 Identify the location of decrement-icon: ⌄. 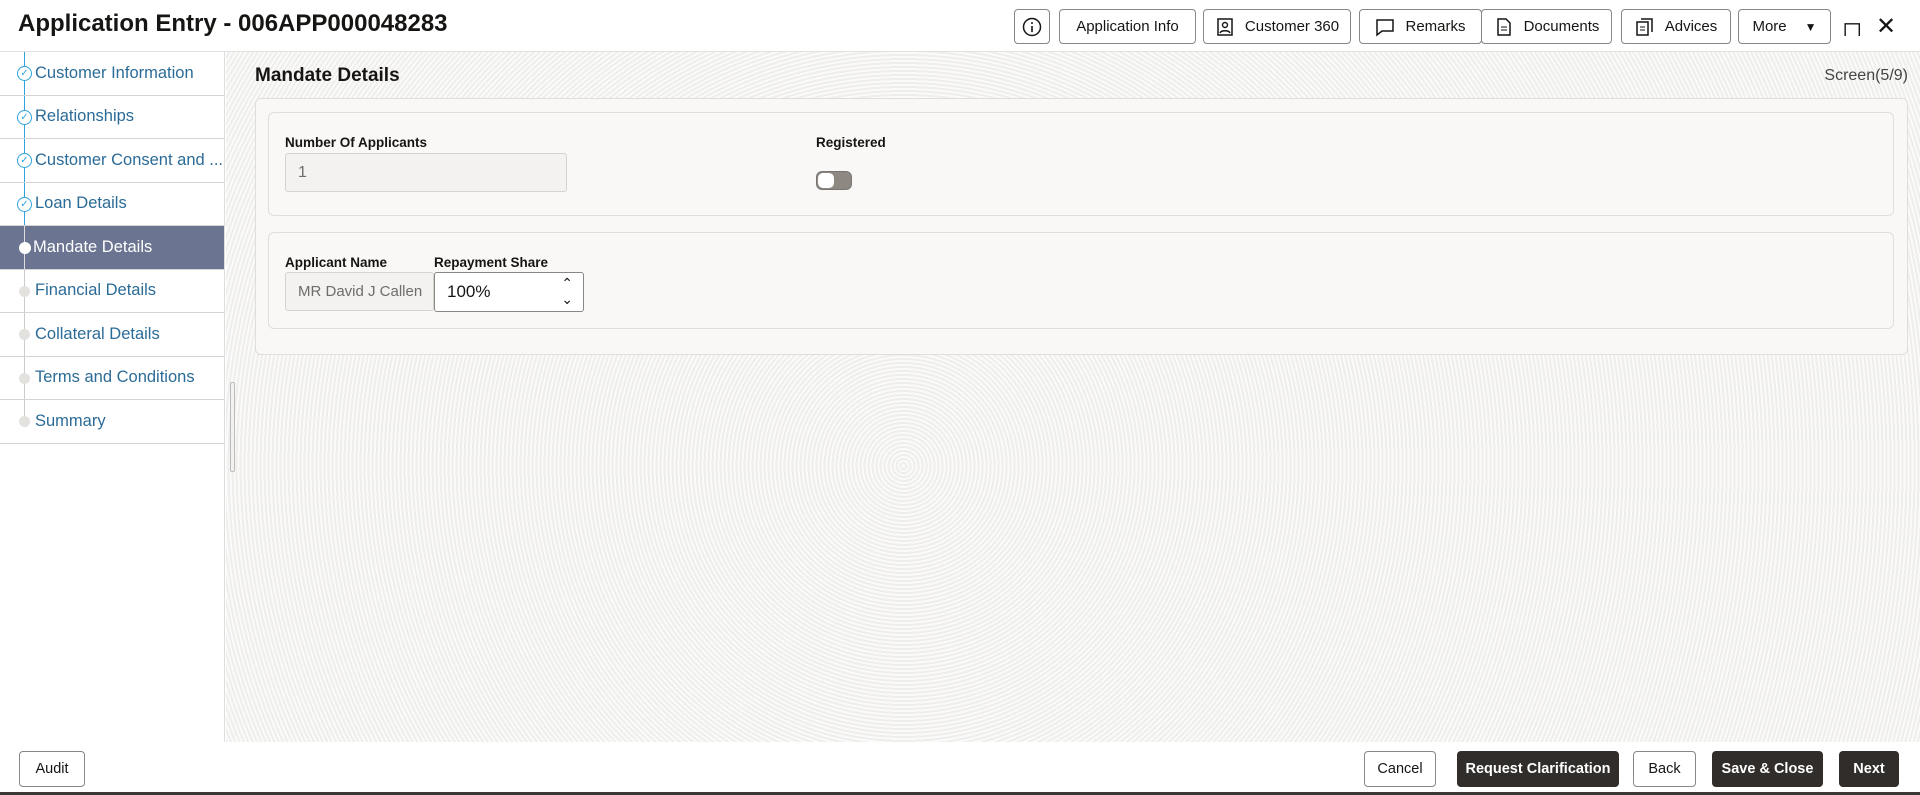
(567, 299).